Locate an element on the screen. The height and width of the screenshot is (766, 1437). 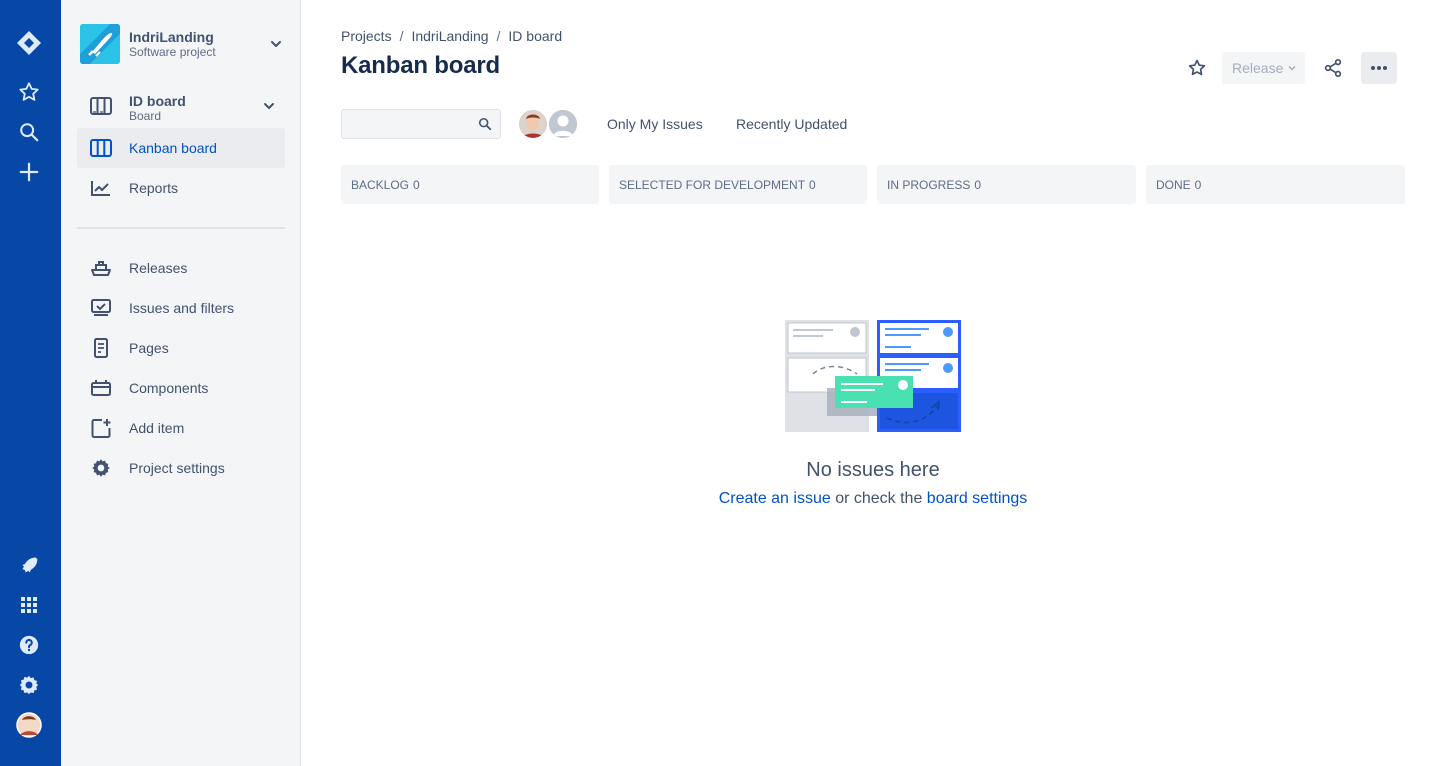
column-header: DONE 0 is located at coordinates (1275, 184).